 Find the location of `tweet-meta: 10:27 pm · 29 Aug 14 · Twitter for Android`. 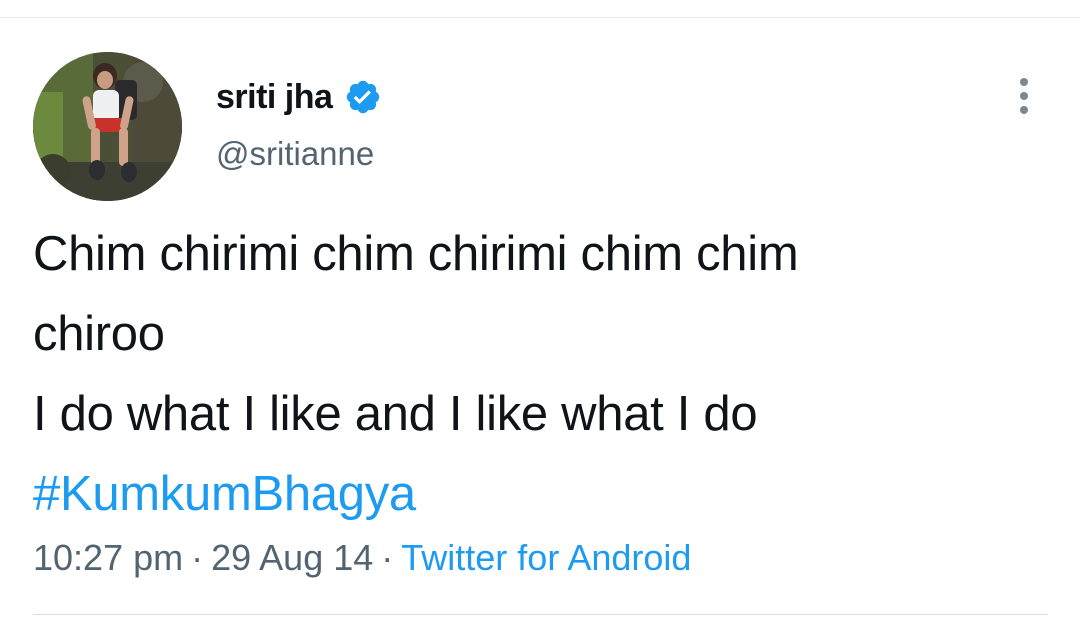

tweet-meta: 10:27 pm · 29 Aug 14 · Twitter for Android is located at coordinates (362, 558).